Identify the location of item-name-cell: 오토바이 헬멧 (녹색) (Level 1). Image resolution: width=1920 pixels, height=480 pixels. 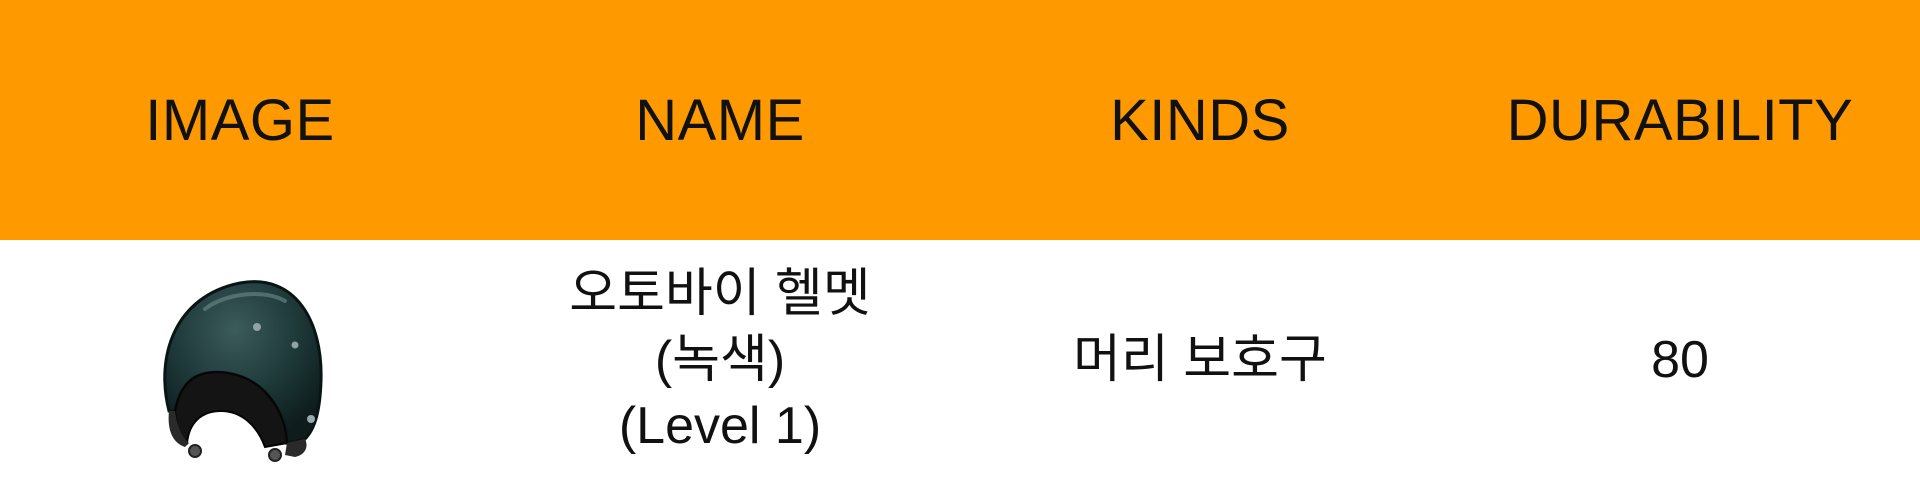
(720, 360).